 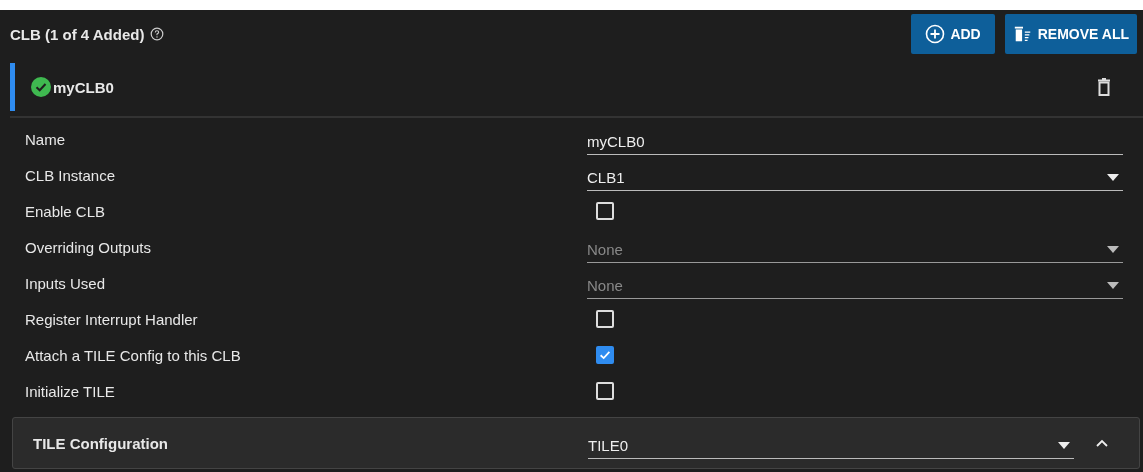 What do you see at coordinates (1102, 443) in the screenshot?
I see `chevron-icon` at bounding box center [1102, 443].